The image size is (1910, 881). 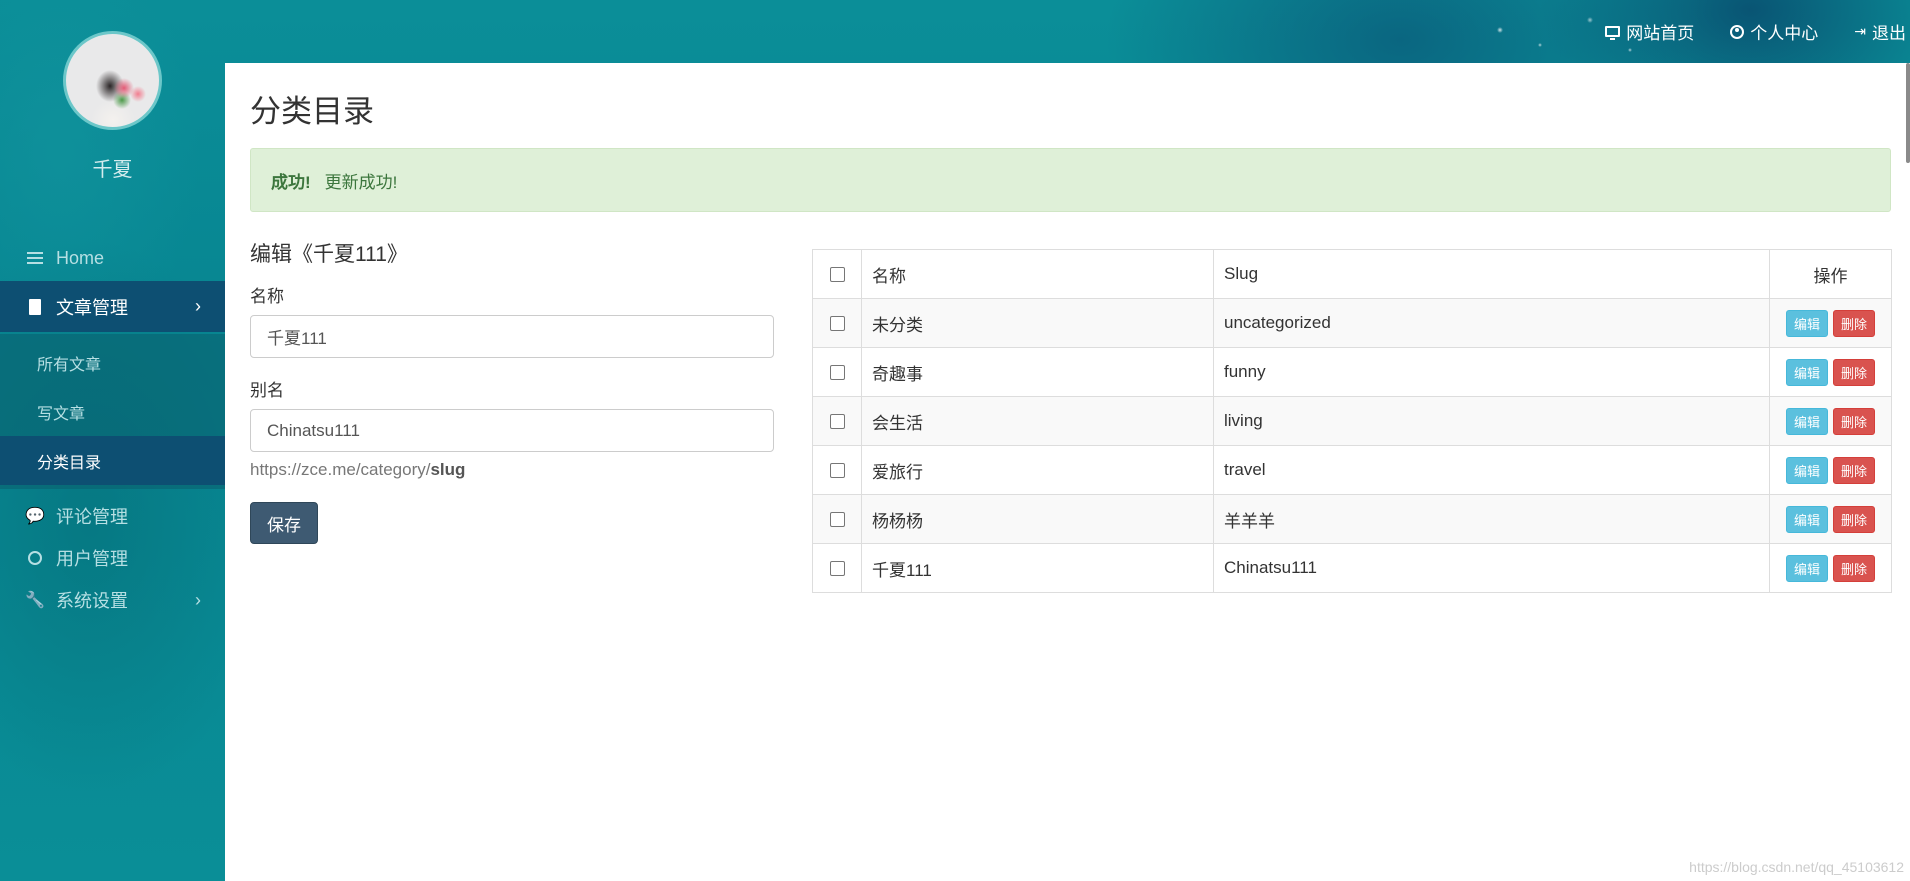 I want to click on nav-logout-link: ⇥ 退出, so click(x=1880, y=31).